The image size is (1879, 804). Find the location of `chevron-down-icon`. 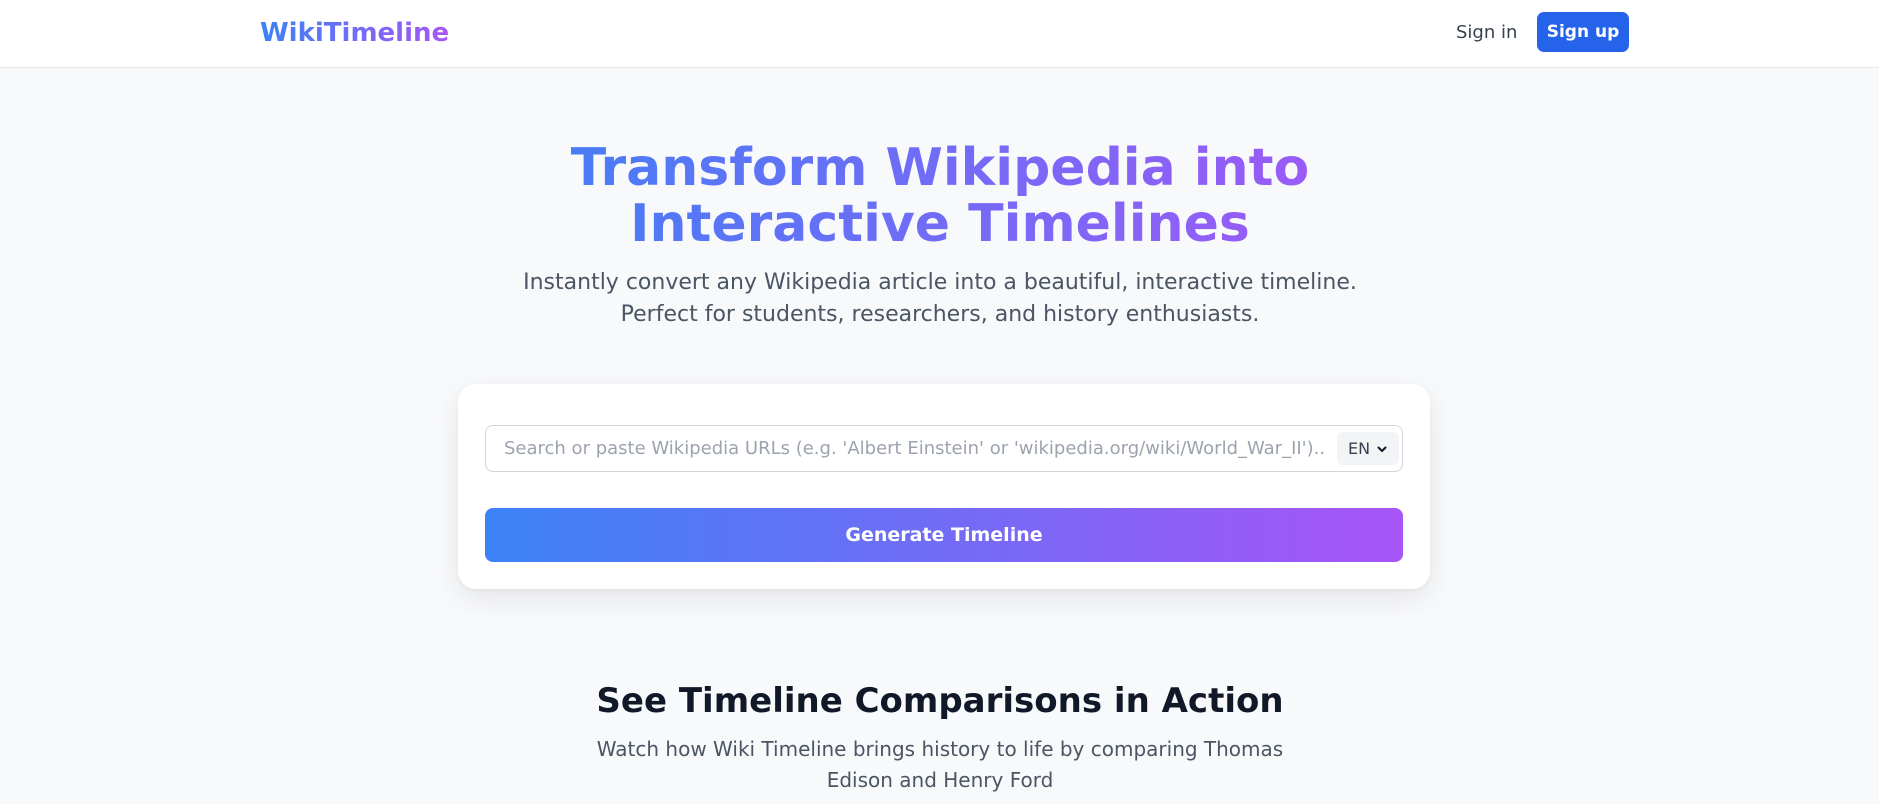

chevron-down-icon is located at coordinates (1382, 449).